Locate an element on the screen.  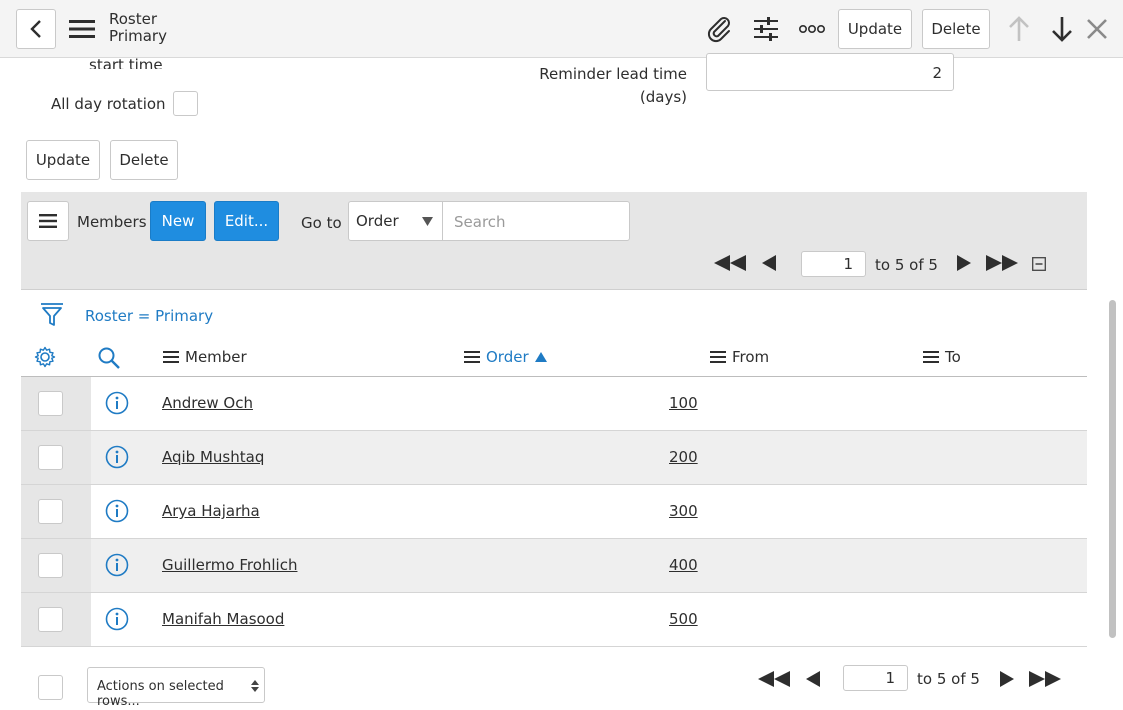
search-input: Search is located at coordinates (536, 221).